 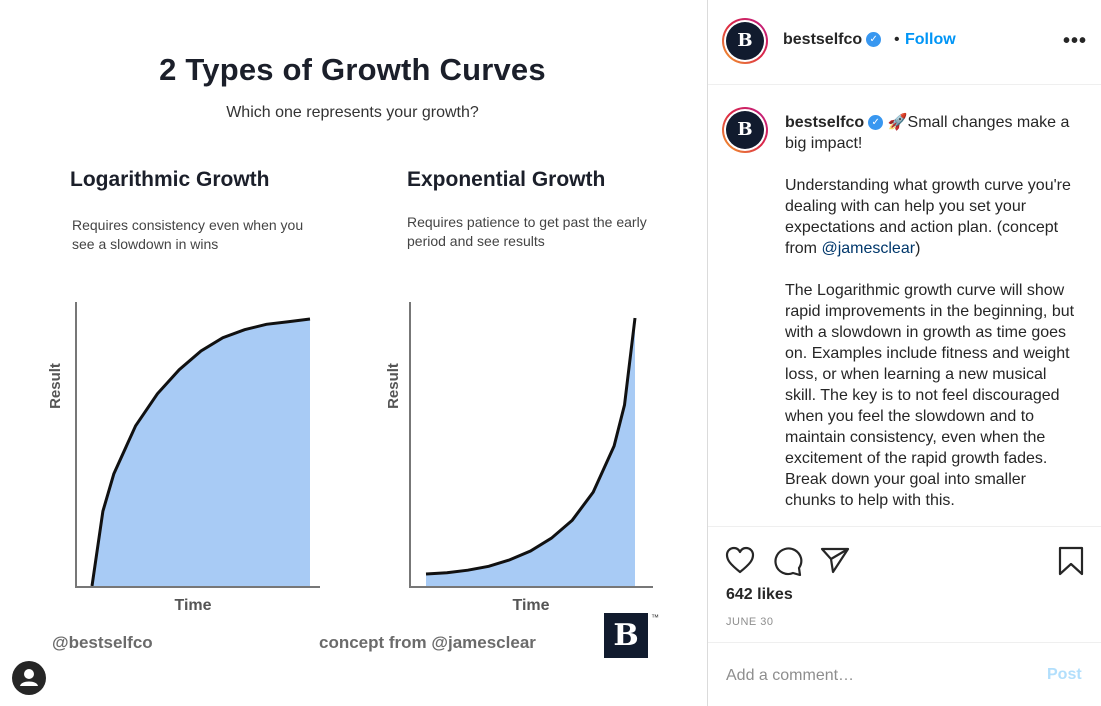 I want to click on post-actions: 642 likes JUNE 30, so click(x=904, y=585).